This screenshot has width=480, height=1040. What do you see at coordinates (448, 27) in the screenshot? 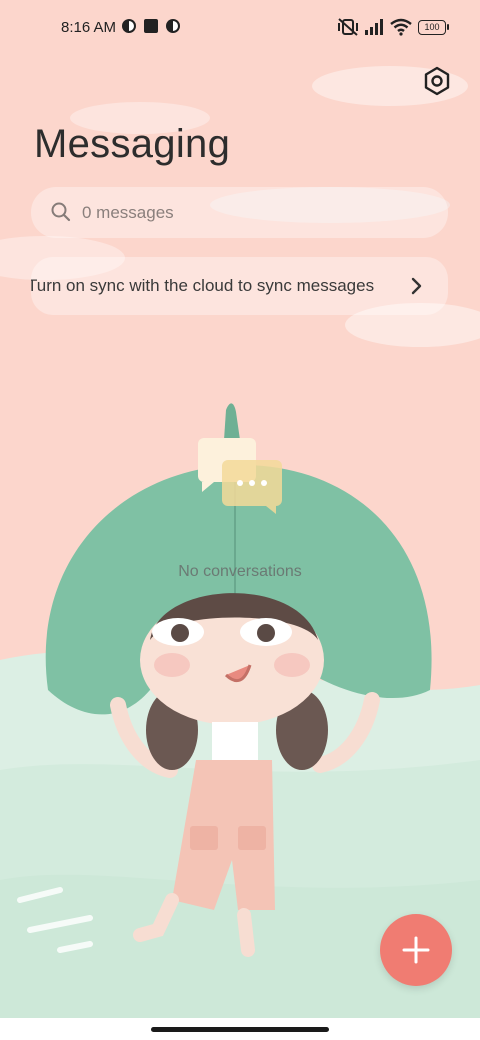
I see `battery-tip` at bounding box center [448, 27].